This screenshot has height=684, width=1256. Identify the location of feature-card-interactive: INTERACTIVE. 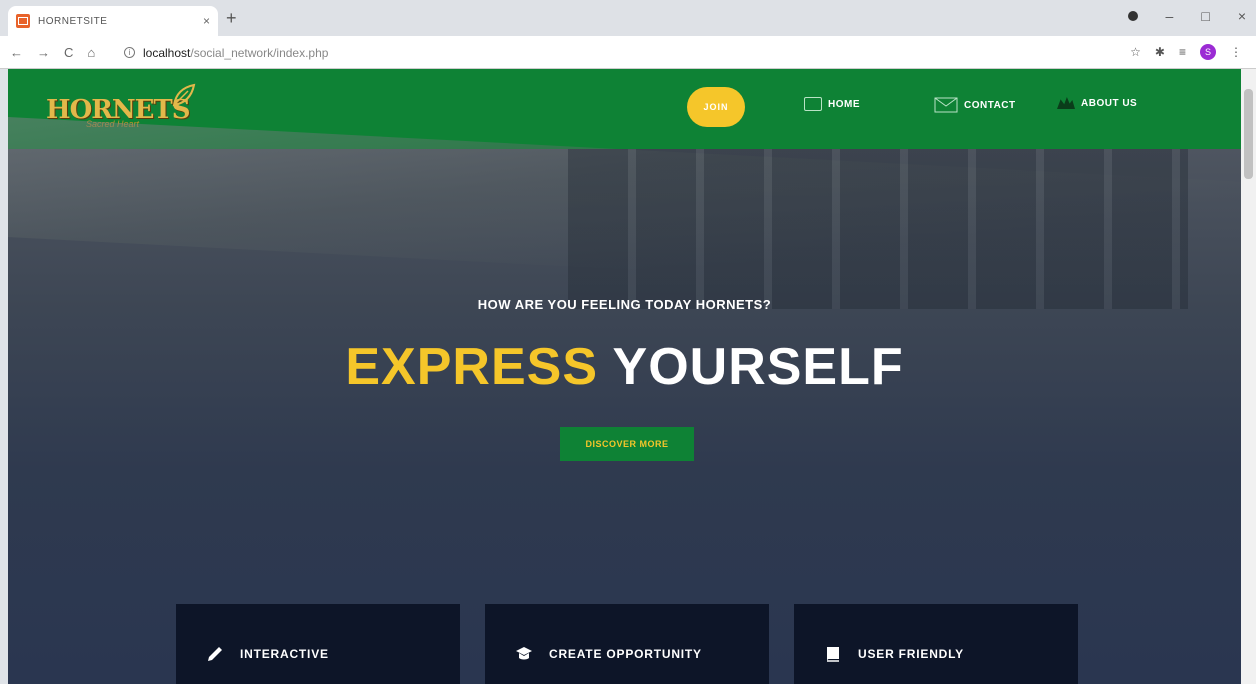
(318, 644).